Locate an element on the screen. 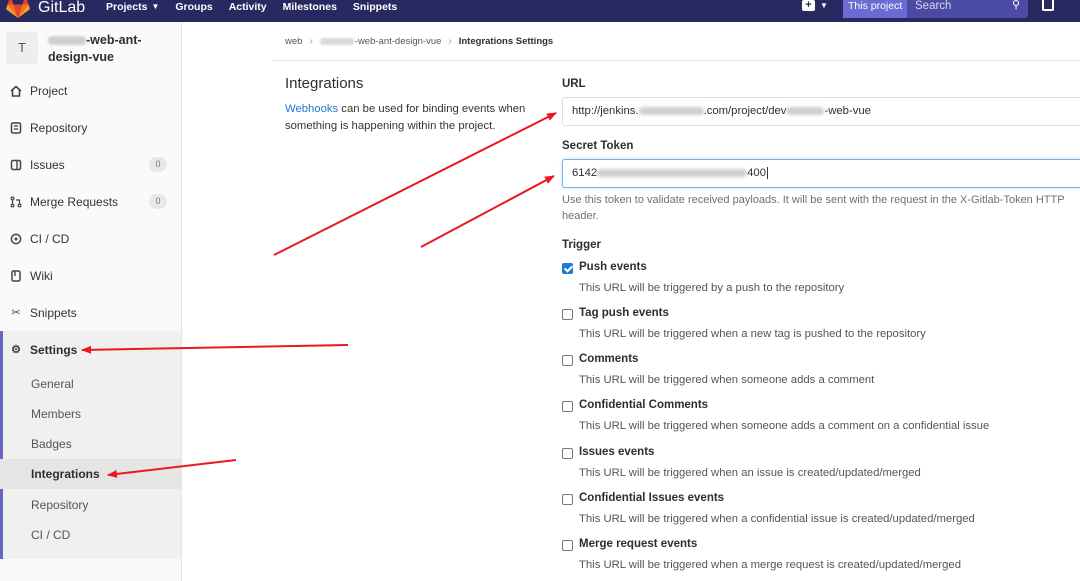 The width and height of the screenshot is (1080, 581). url-value-prefix: http://jenkins. is located at coordinates (605, 111).